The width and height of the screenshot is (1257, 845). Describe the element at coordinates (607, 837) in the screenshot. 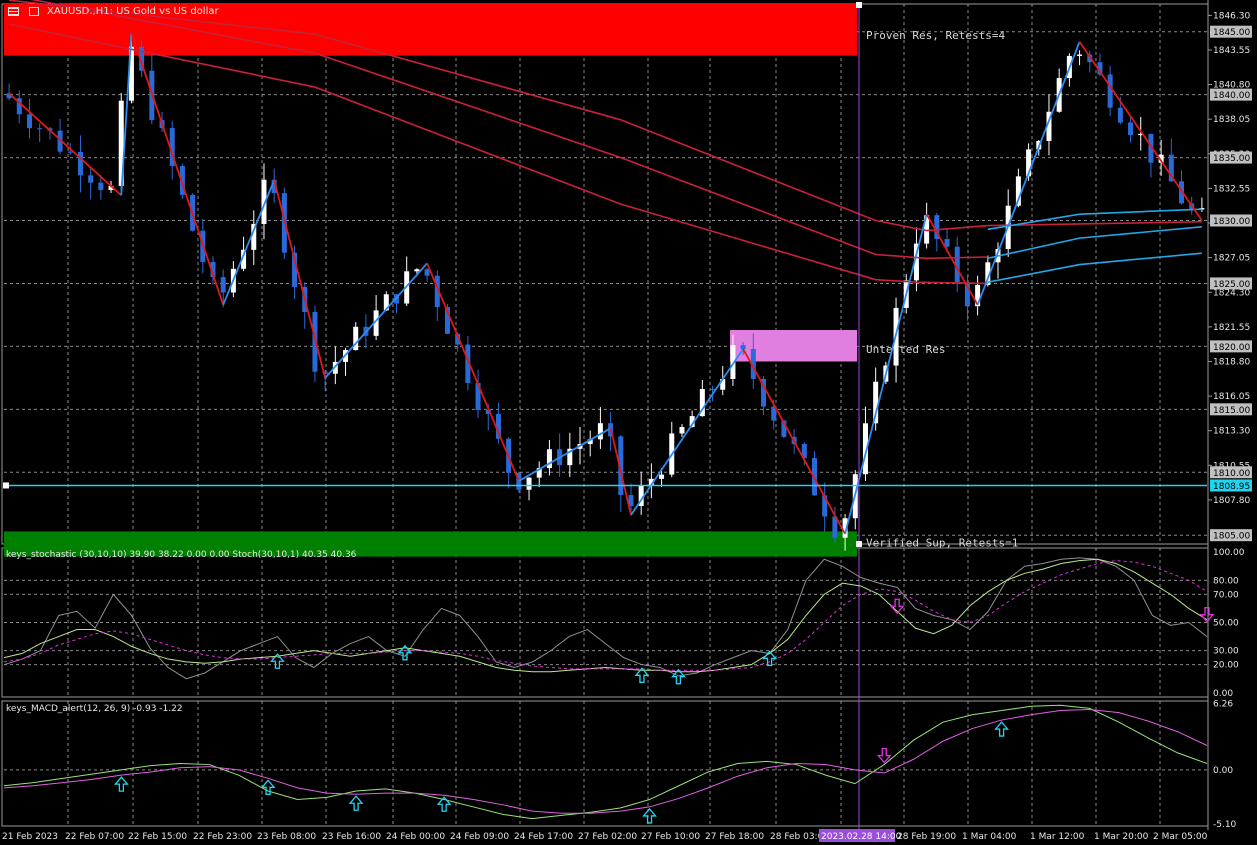

I see `time-axis-label: 27 Feb 02:00` at that location.